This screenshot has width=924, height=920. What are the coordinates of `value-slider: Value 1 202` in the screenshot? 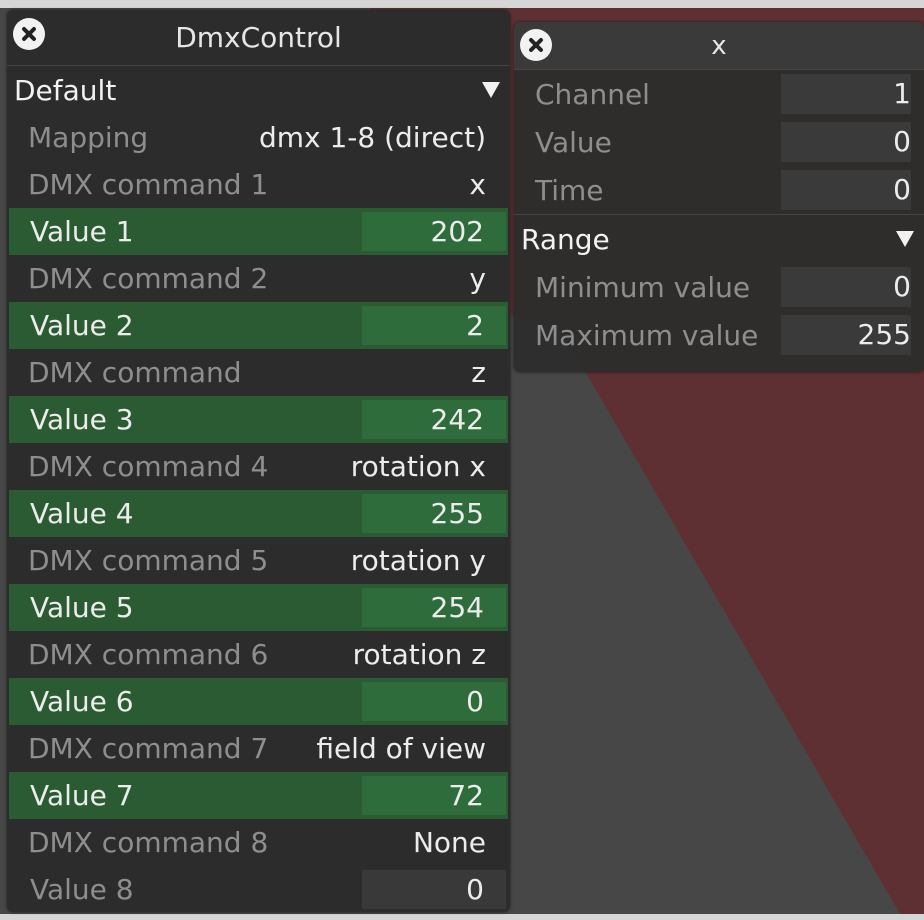 It's located at (258, 231).